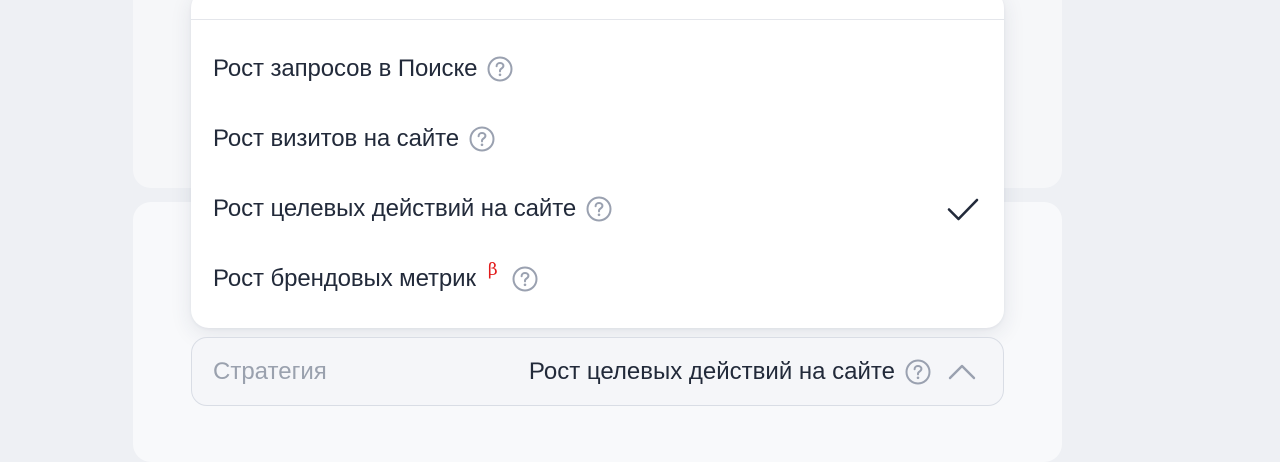 The image size is (1280, 462). I want to click on chevron-up-icon, so click(962, 372).